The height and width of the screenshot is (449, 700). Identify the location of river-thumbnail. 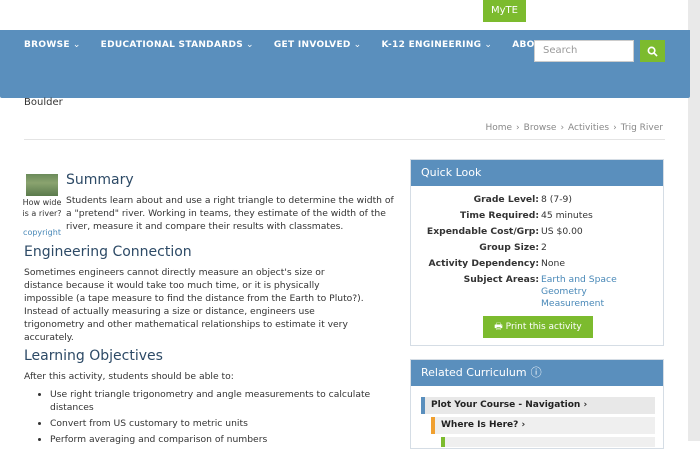
(42, 185).